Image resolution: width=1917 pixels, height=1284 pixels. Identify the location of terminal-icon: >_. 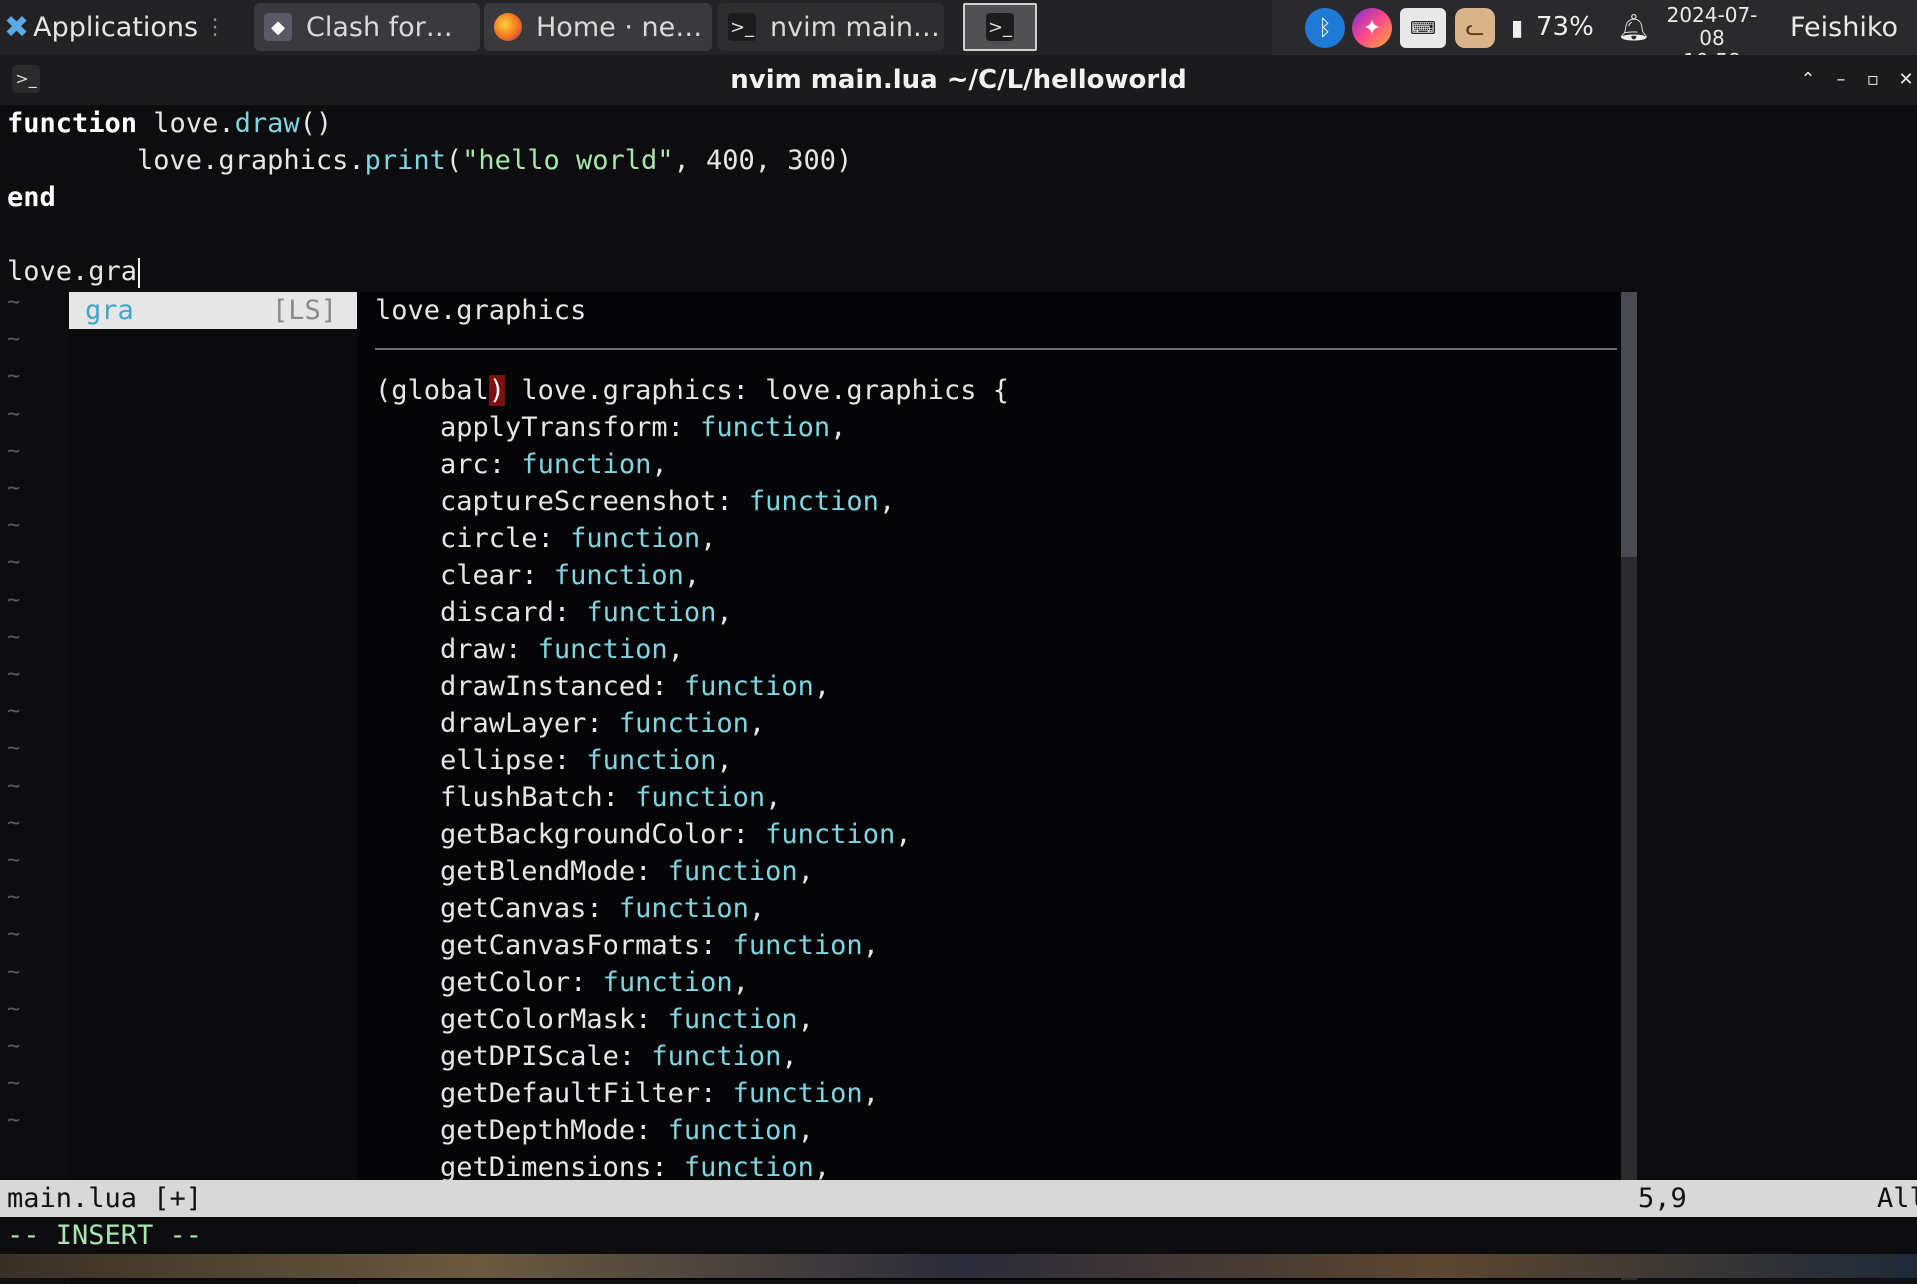
(742, 27).